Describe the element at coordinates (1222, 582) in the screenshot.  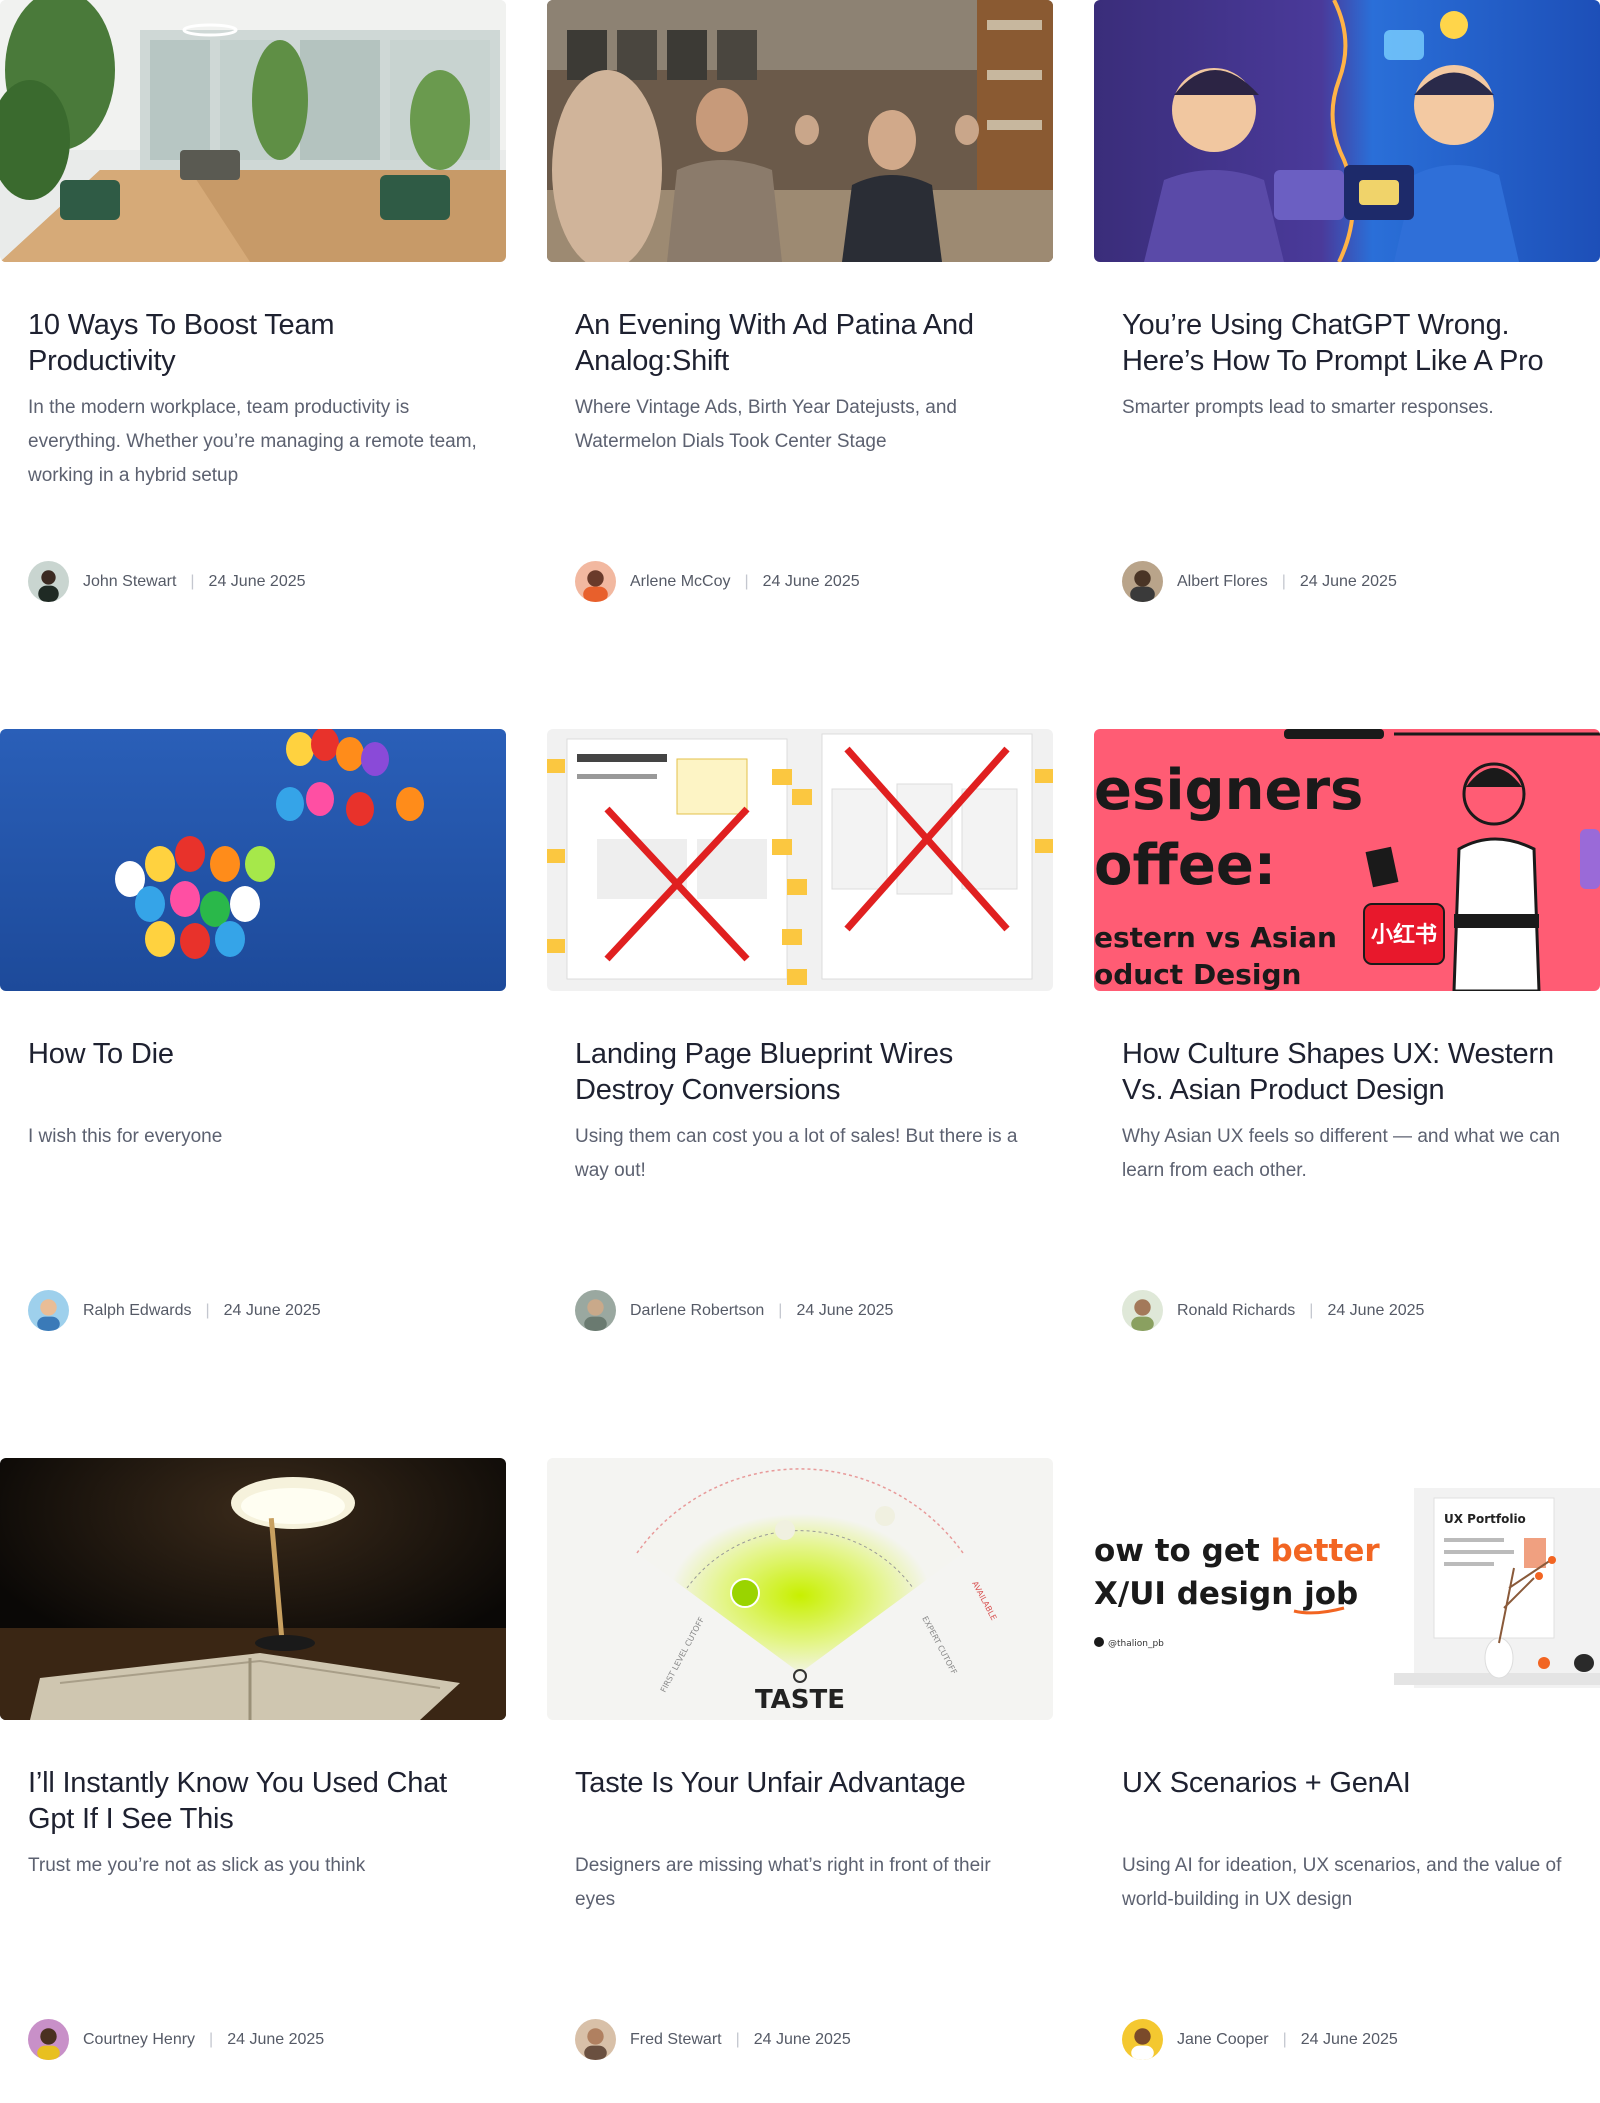
I see `author-name: Albert Flores` at that location.